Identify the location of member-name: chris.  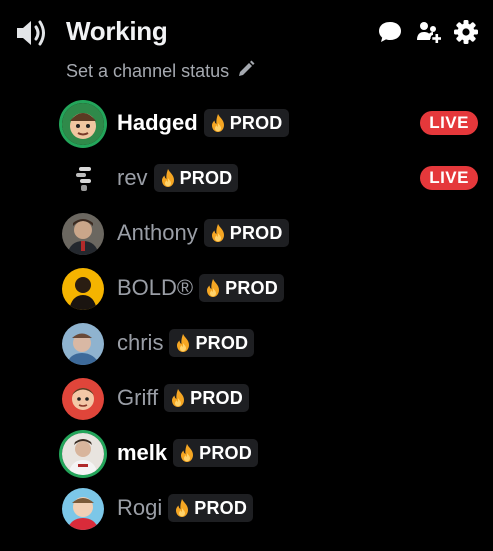
(140, 342).